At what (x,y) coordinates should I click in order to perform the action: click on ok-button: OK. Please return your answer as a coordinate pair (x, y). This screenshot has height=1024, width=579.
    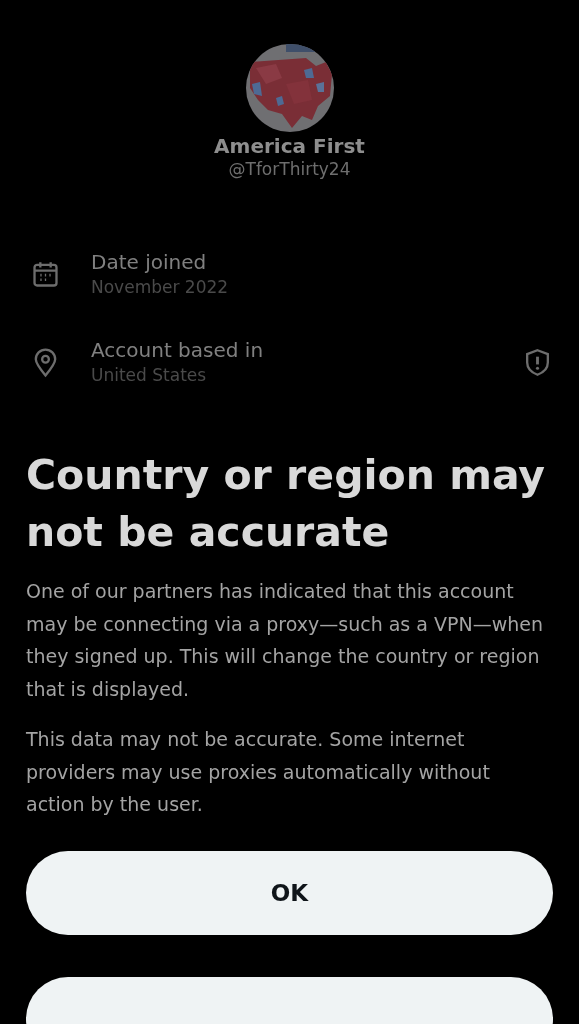
    Looking at the image, I should click on (289, 892).